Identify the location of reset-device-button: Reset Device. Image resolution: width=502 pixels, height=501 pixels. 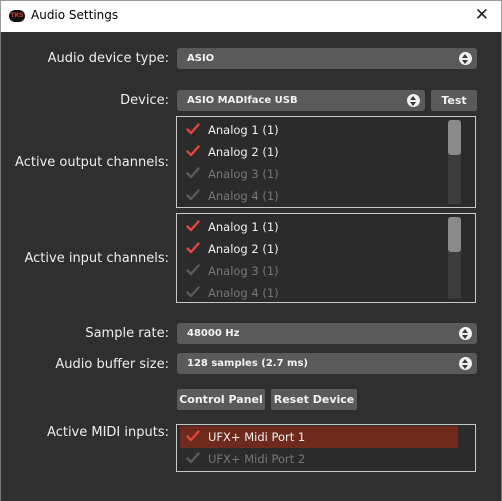
(314, 399).